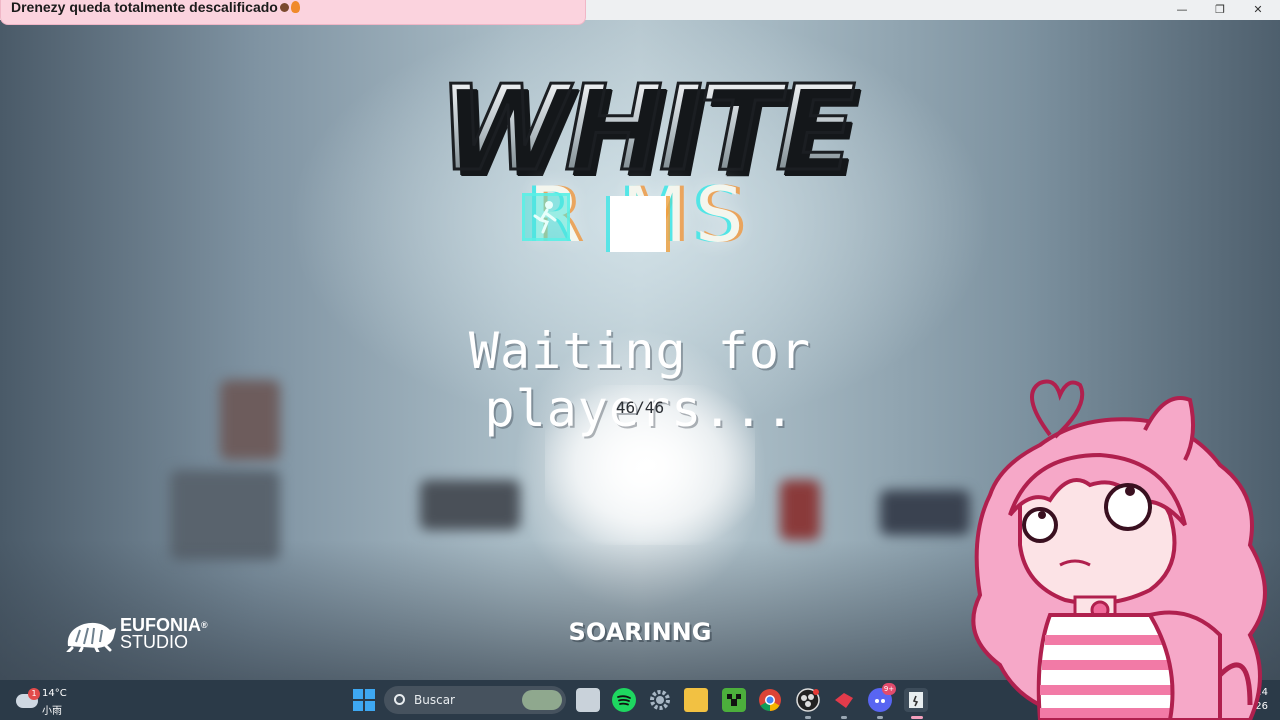 This screenshot has width=1280, height=720. What do you see at coordinates (844, 700) in the screenshot?
I see `app-red-icon` at bounding box center [844, 700].